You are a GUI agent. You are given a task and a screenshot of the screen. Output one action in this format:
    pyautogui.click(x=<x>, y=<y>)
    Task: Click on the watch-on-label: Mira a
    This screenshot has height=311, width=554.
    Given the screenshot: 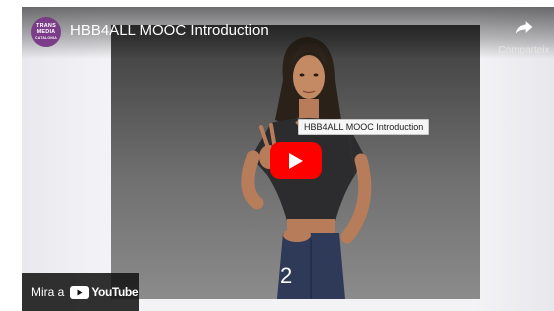 What is the action you would take?
    pyautogui.click(x=48, y=292)
    